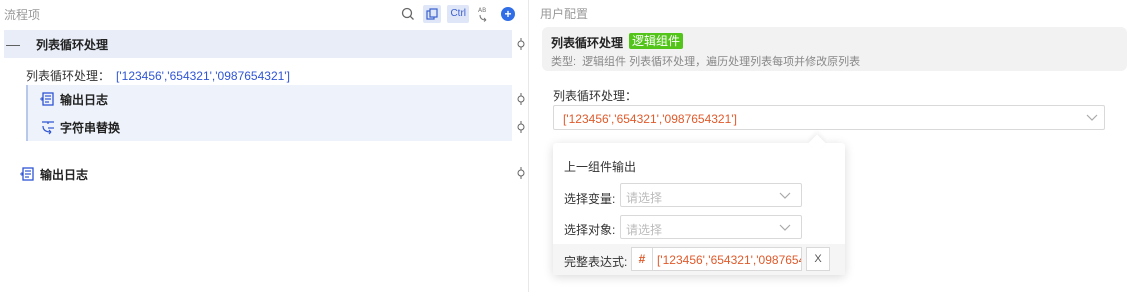 The width and height of the screenshot is (1129, 292). I want to click on flow-items-title: 流程项, so click(22, 15).